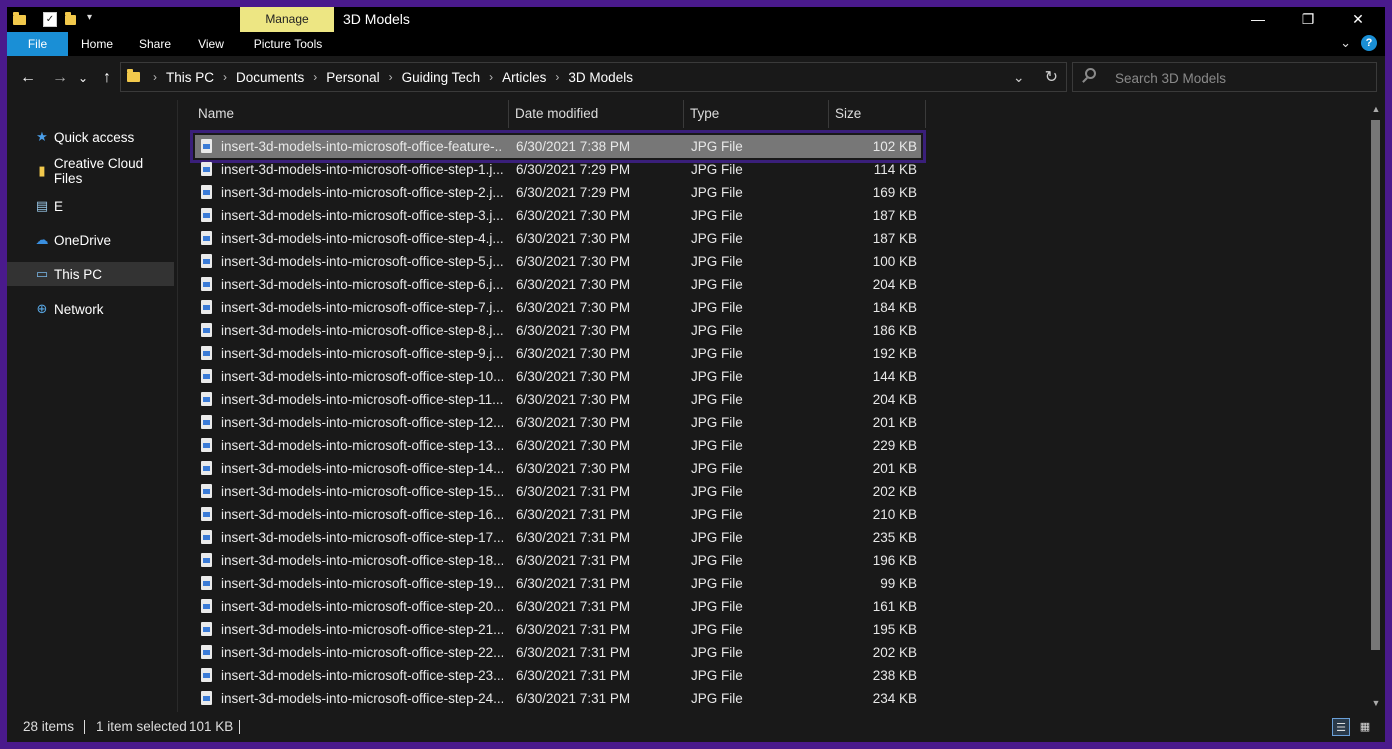 The image size is (1392, 749). I want to click on tab-view: View, so click(211, 44).